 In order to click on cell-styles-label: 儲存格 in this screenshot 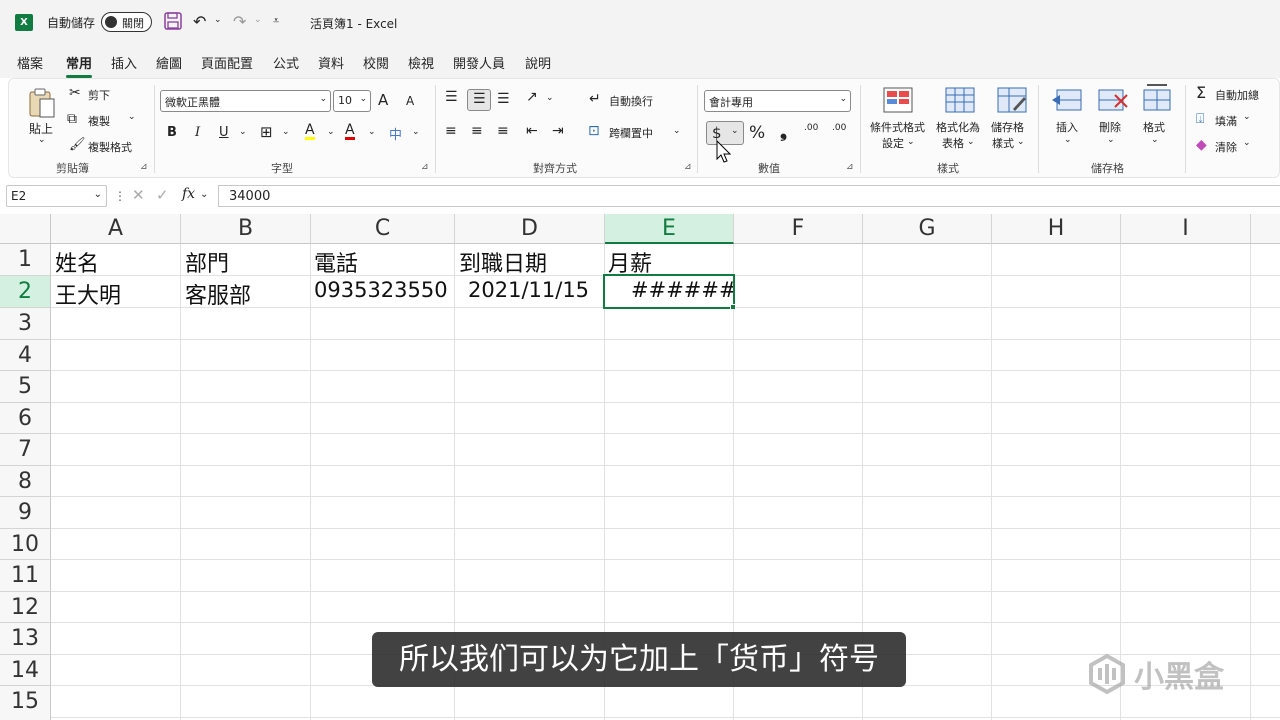, I will do `click(1007, 127)`.